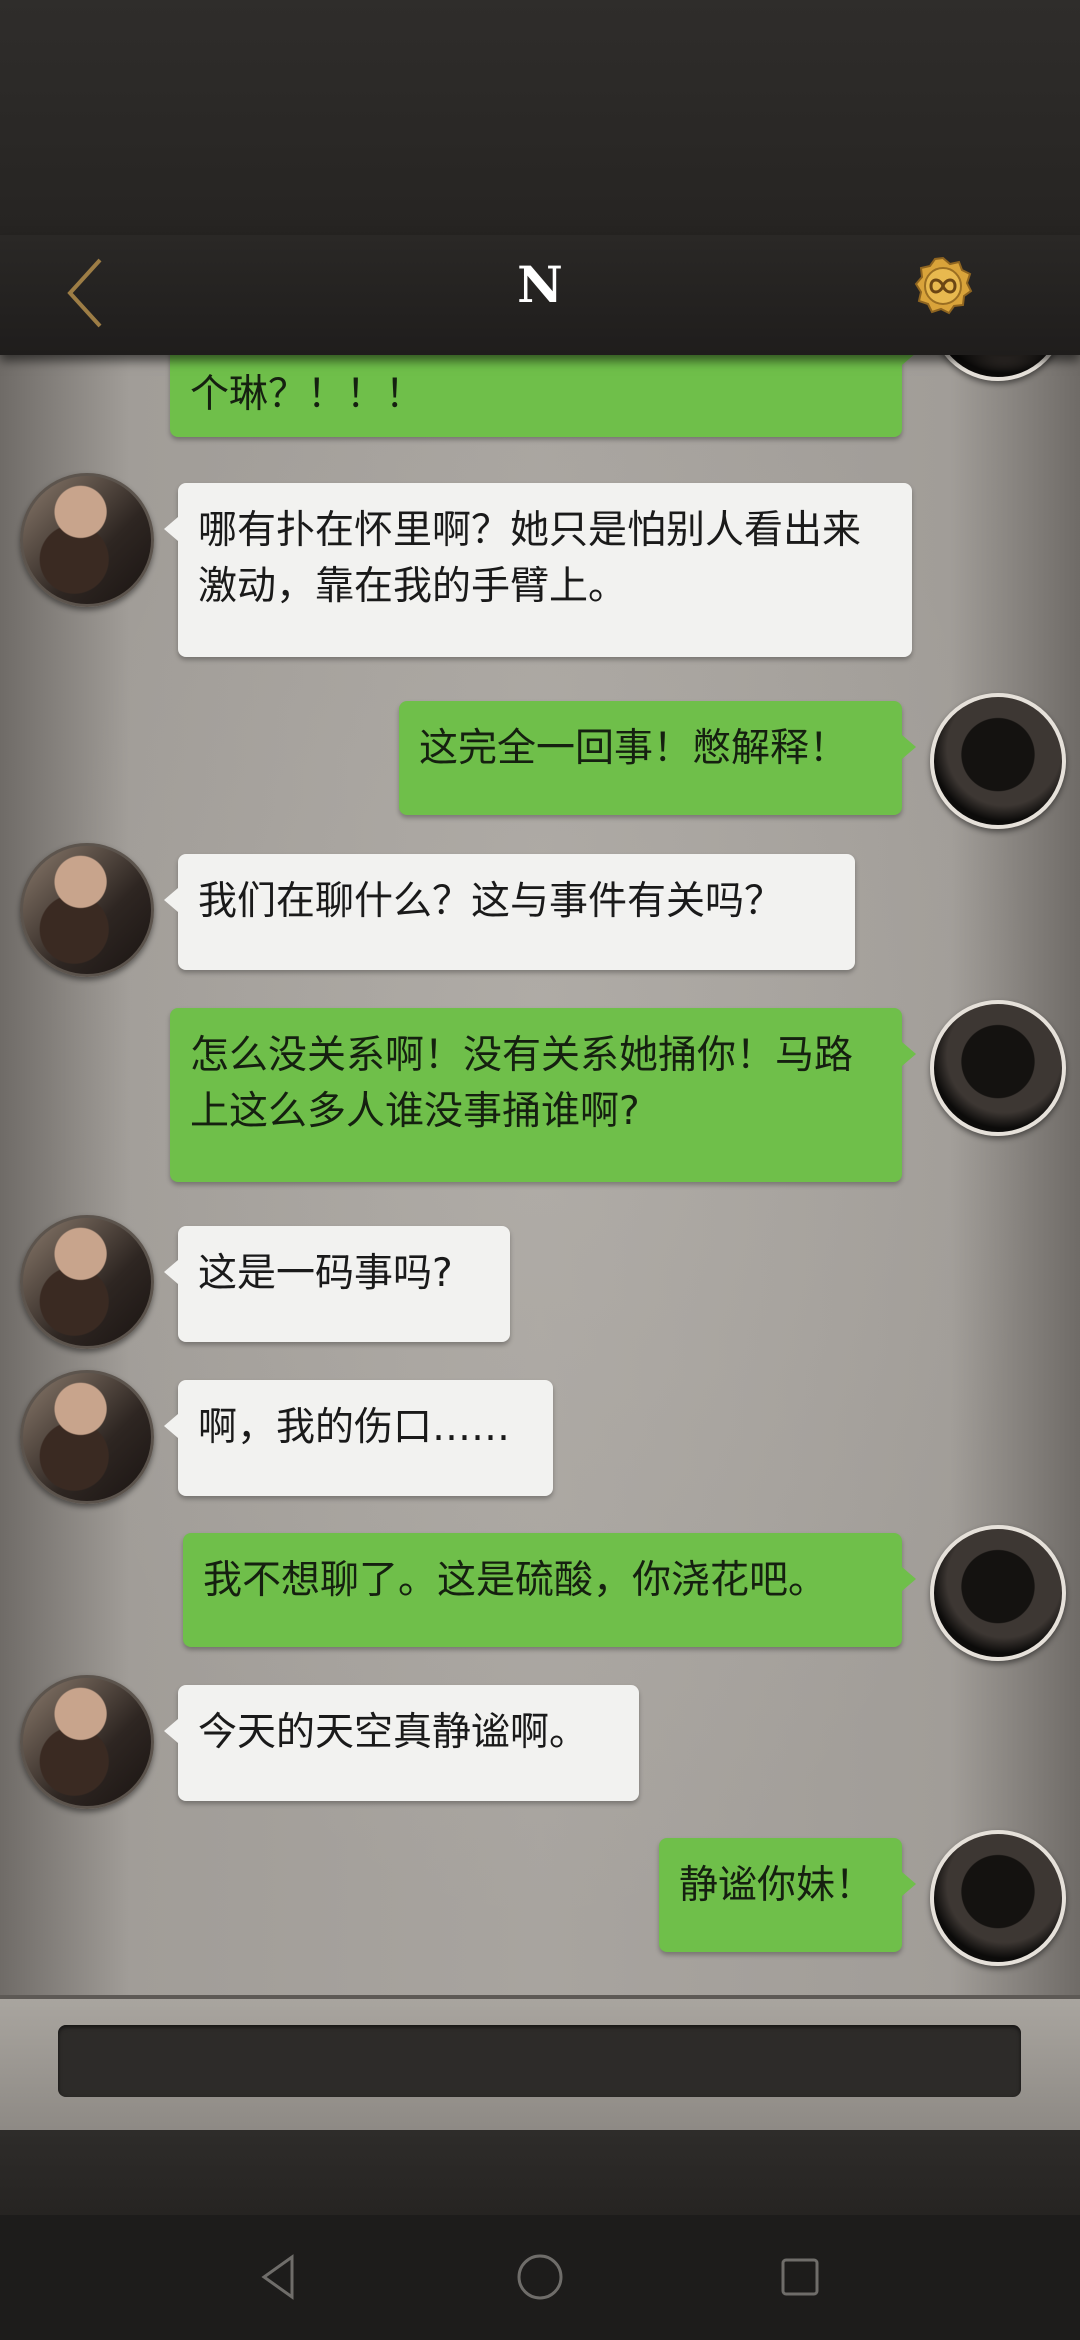 The image size is (1080, 2340). I want to click on message-bubble: 这是一码事吗?, so click(337, 1284).